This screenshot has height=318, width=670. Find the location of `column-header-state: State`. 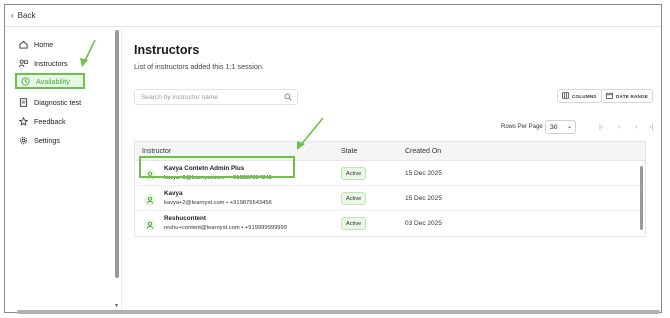

column-header-state: State is located at coordinates (349, 151).